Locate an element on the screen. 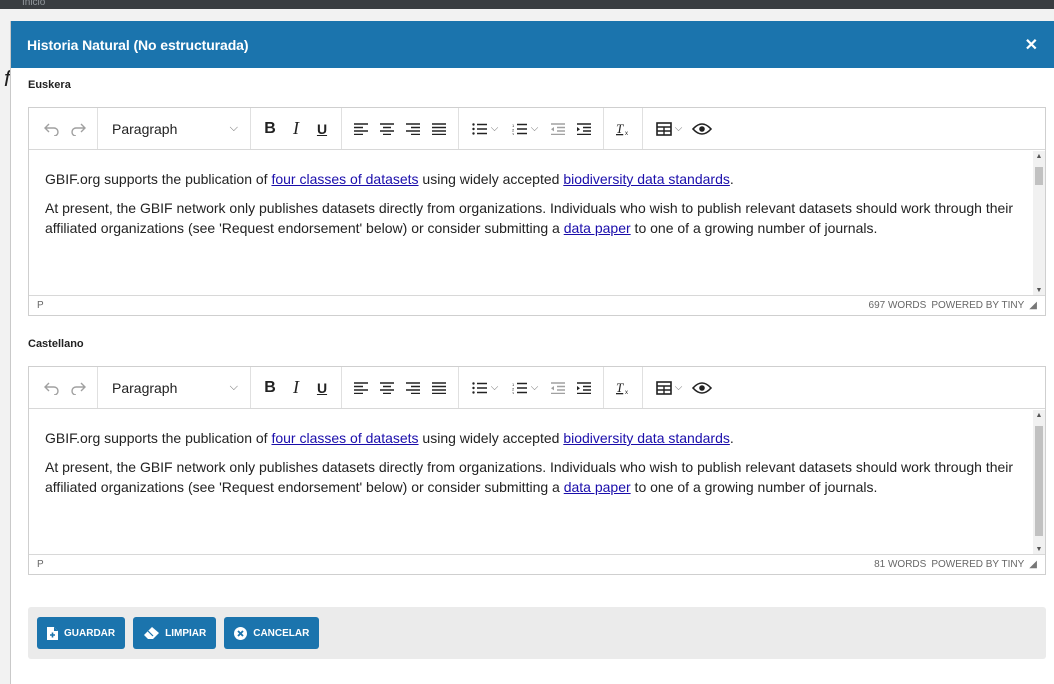 This screenshot has width=1054, height=684. text-run: to one of a growing number of journals. is located at coordinates (754, 228).